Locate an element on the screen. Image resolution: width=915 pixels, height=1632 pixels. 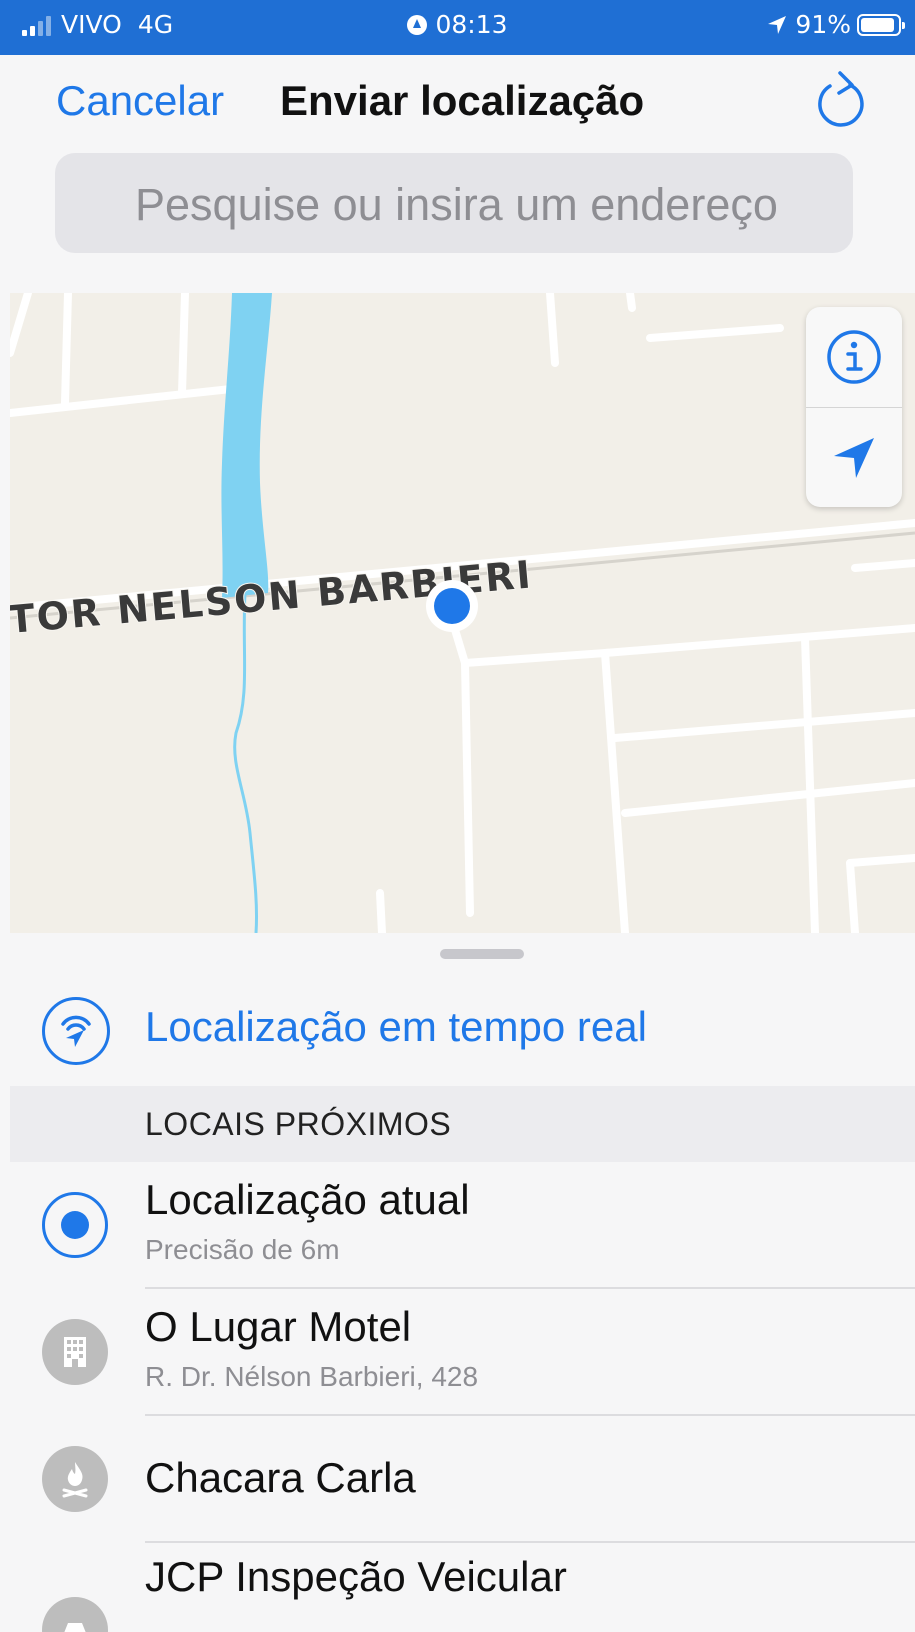
user-location-pin is located at coordinates (452, 606).